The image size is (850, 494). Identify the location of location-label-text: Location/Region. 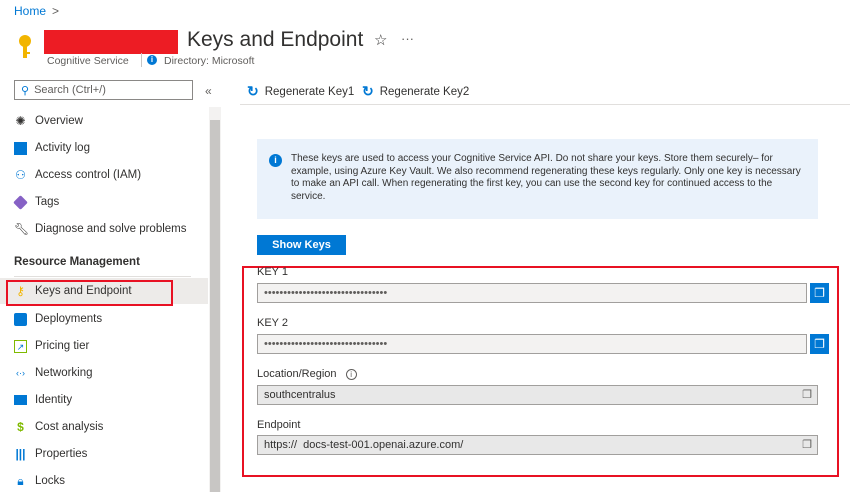
(297, 374).